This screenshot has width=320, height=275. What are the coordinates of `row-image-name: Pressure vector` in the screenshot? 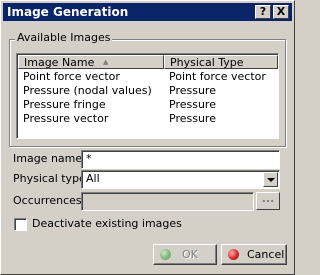 It's located at (66, 118).